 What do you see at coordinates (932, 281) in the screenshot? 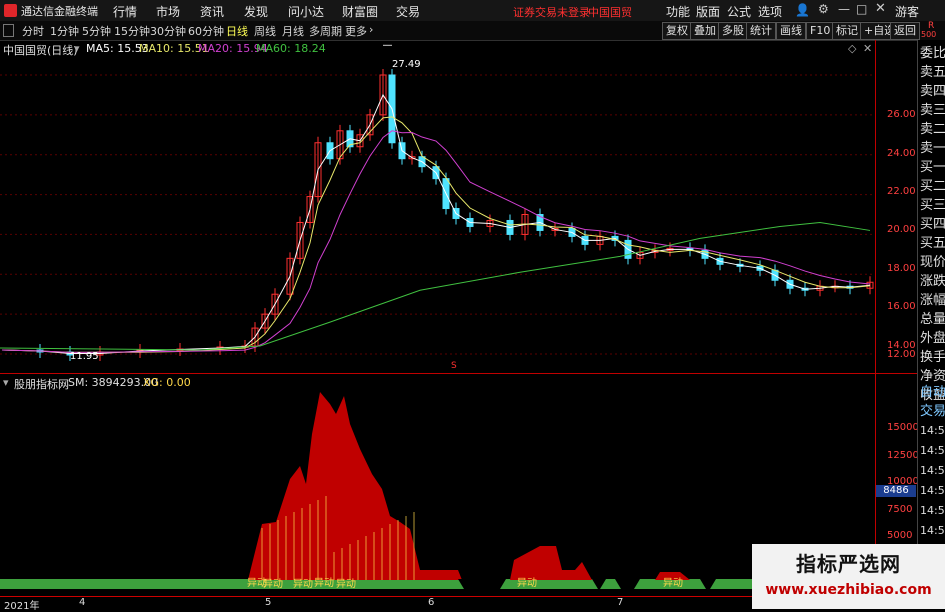
I see `side-label: 涨跌` at bounding box center [932, 281].